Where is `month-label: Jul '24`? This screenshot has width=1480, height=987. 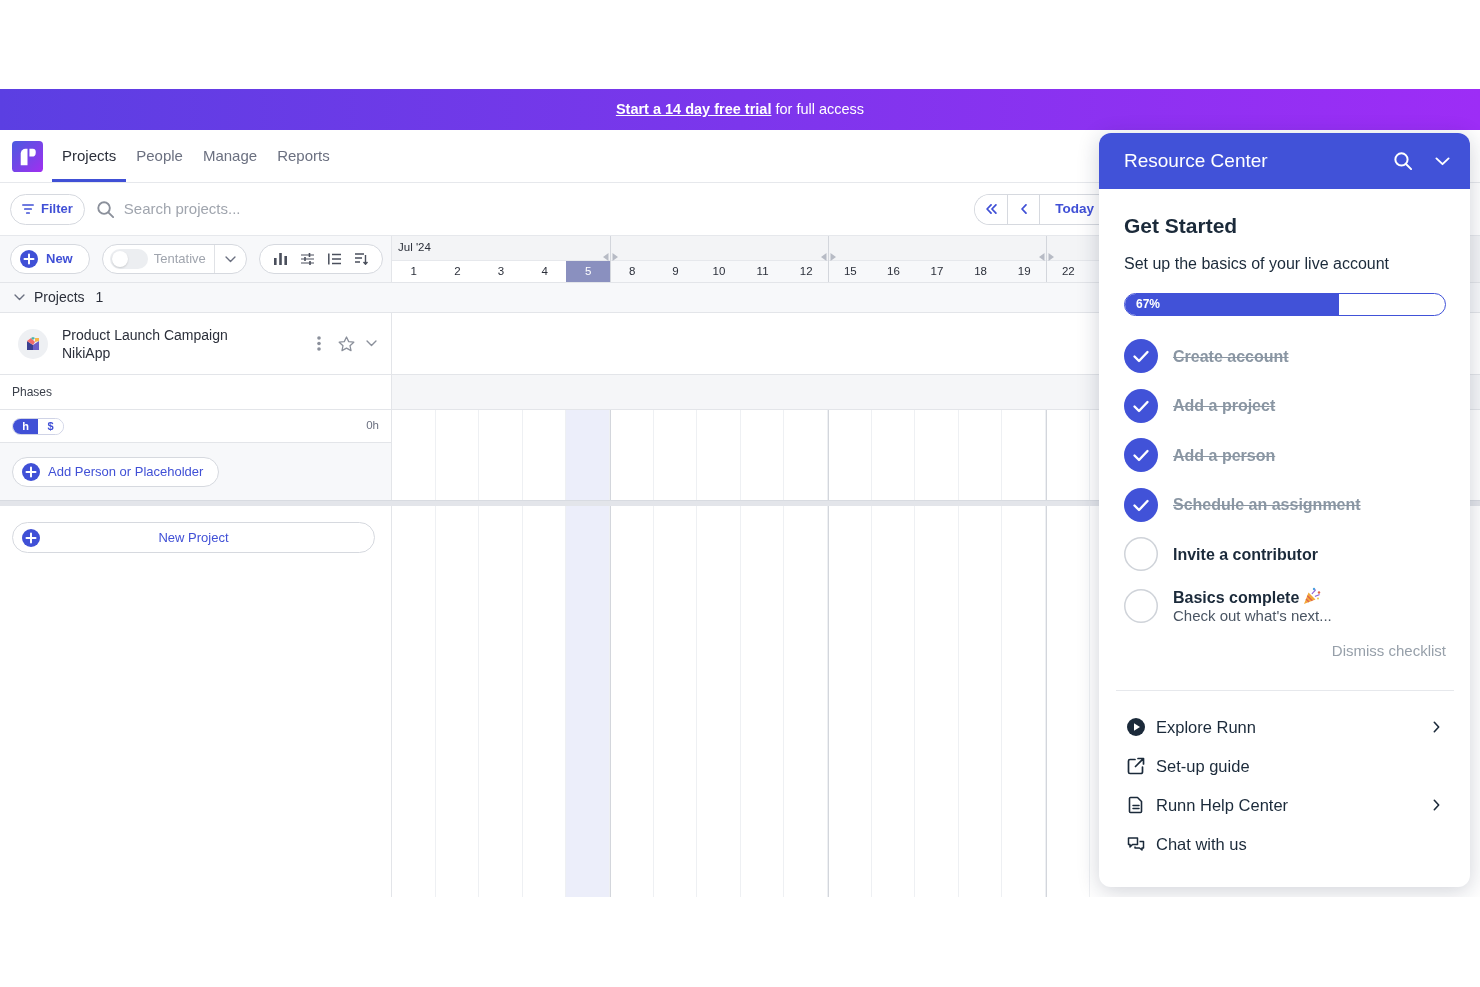 month-label: Jul '24 is located at coordinates (414, 248).